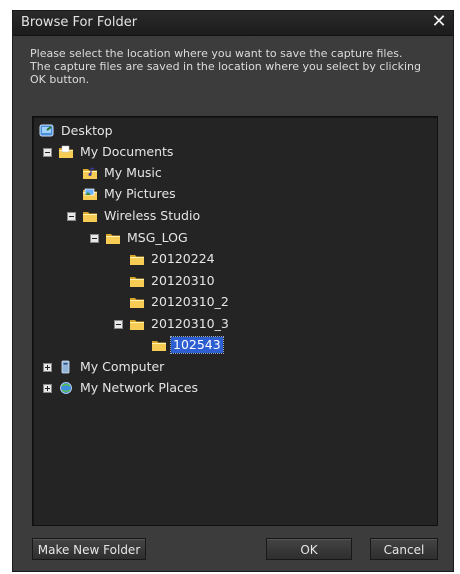 The height and width of the screenshot is (574, 460). What do you see at coordinates (157, 237) in the screenshot?
I see `tree-label: MSG_LOG` at bounding box center [157, 237].